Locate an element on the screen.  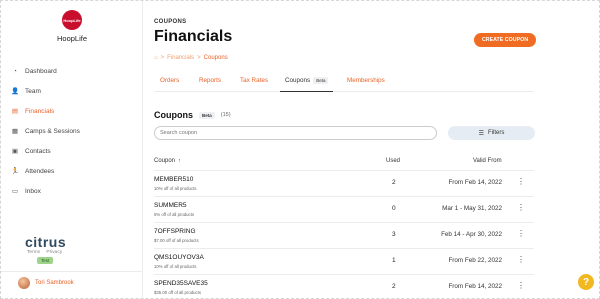
home-icon: ⌂ is located at coordinates (156, 58).